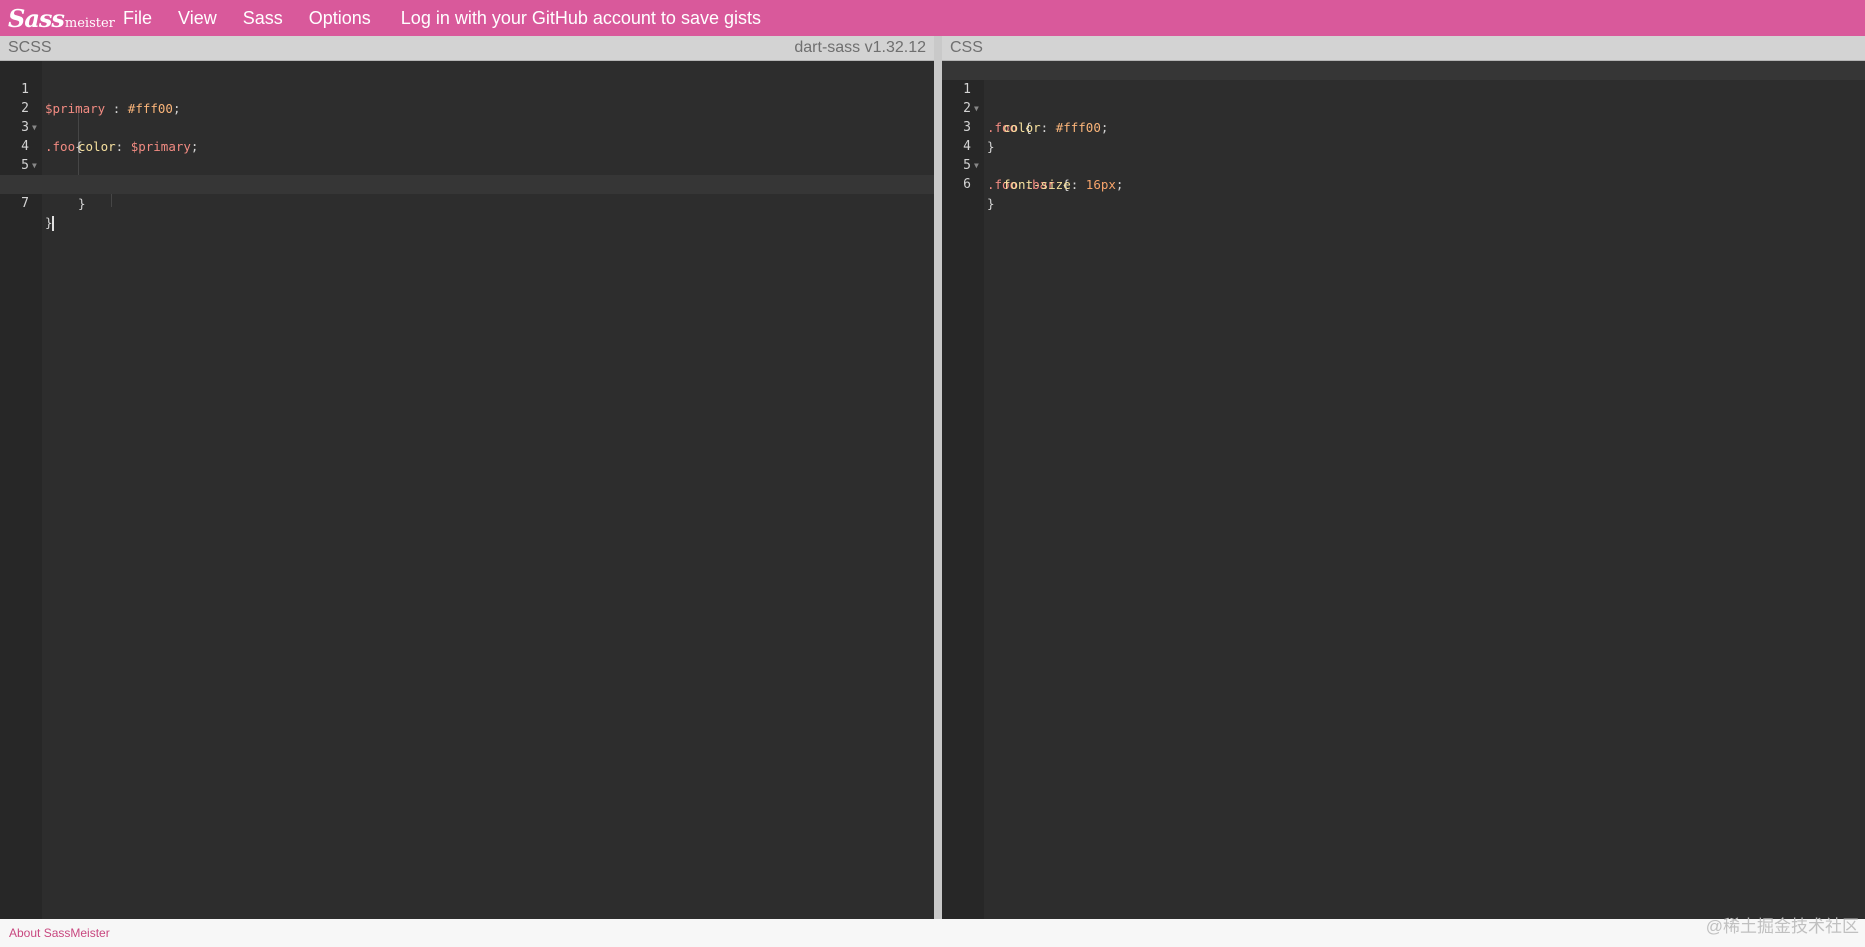  Describe the element at coordinates (860, 48) in the screenshot. I see `compiler-version-select: dart-sass v1.32.12` at that location.